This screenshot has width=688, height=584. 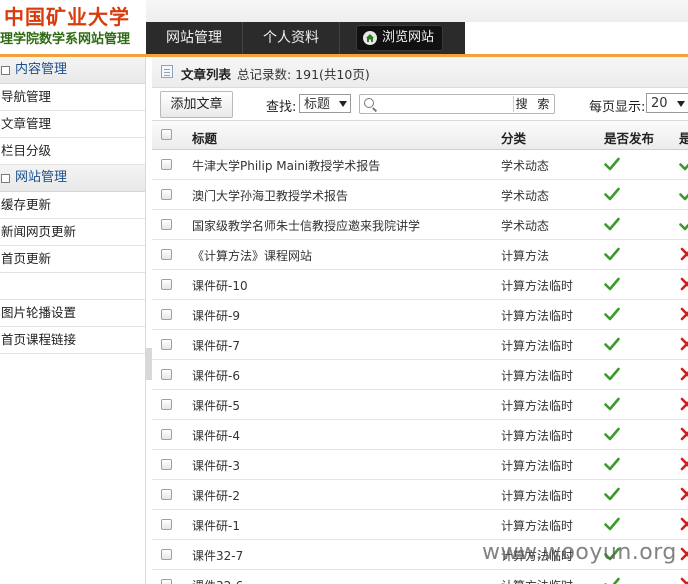 I want to click on article-title-link: 课件研-2, so click(x=216, y=495).